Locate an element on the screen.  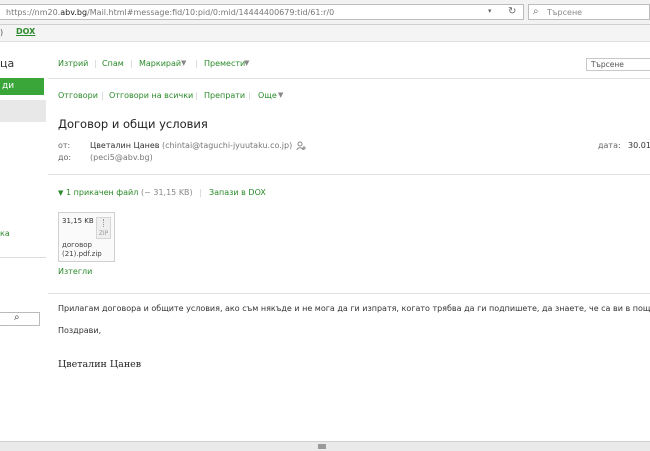
zip-file-icon: ZIP is located at coordinates (103, 228).